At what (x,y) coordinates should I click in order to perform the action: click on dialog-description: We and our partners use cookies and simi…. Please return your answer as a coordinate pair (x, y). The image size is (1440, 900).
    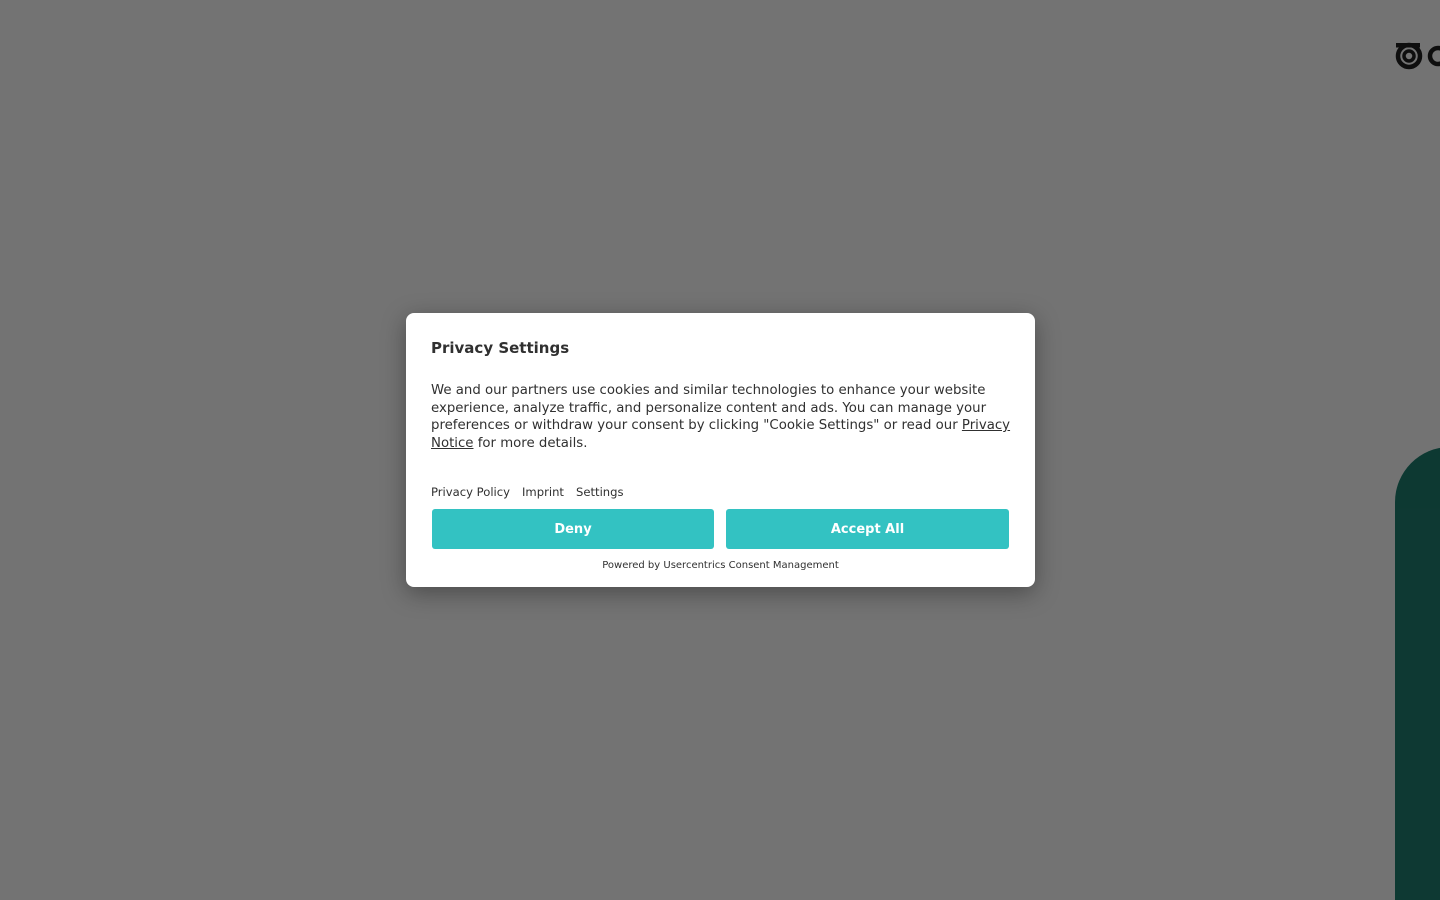
    Looking at the image, I should click on (723, 417).